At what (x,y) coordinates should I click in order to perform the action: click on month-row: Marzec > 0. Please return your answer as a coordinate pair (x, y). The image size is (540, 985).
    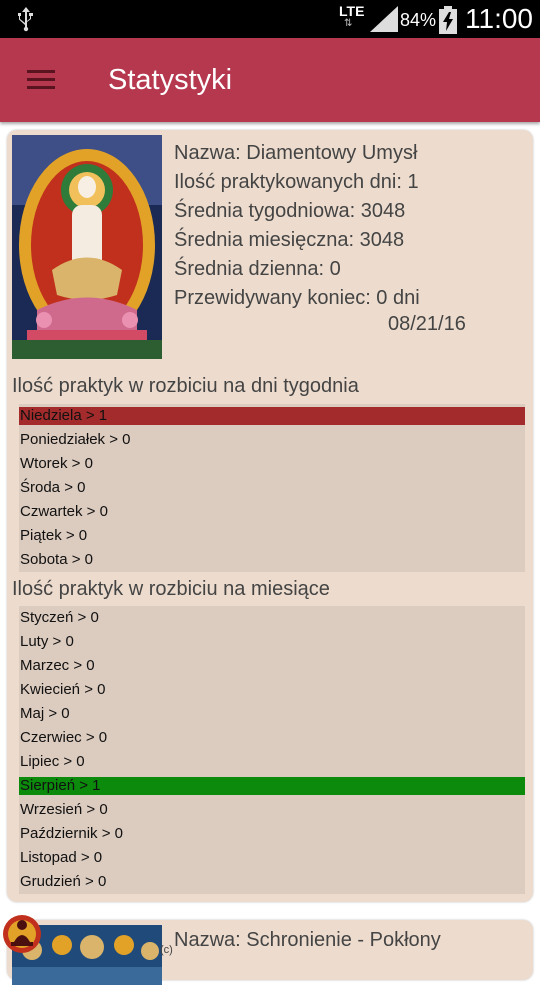
    Looking at the image, I should click on (57, 665).